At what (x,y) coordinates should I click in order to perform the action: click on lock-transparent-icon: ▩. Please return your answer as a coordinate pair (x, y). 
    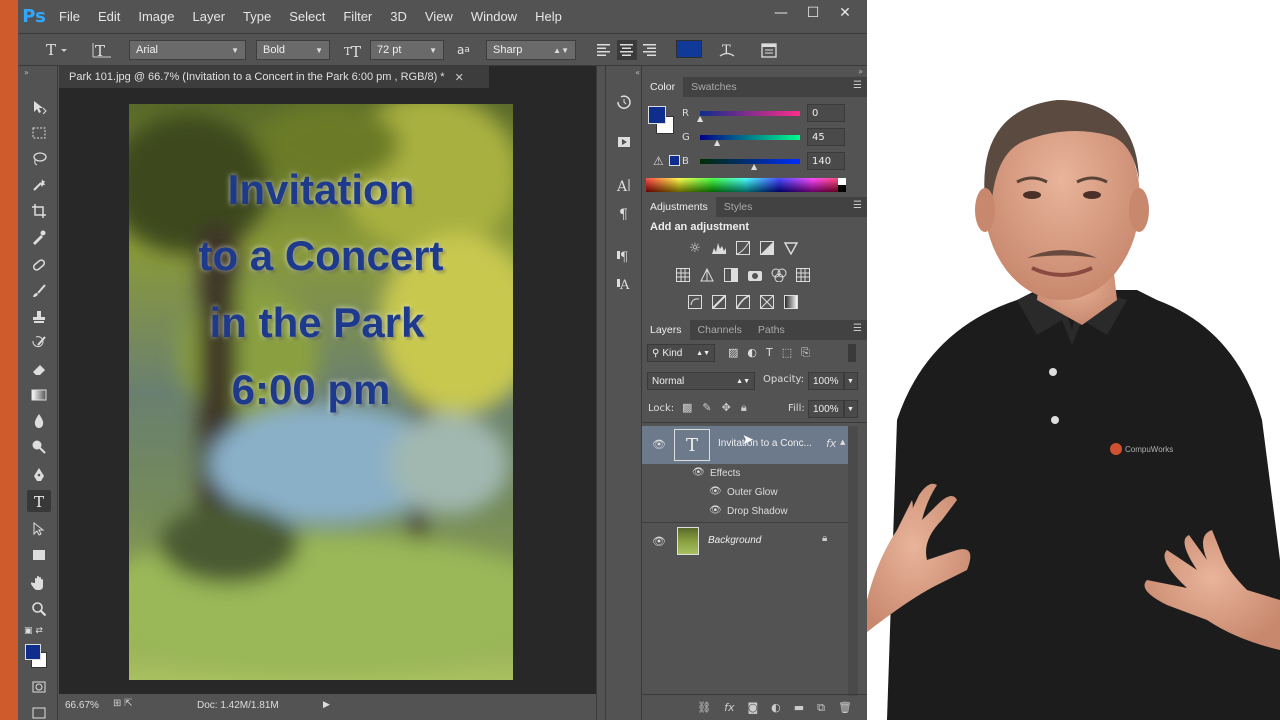
    Looking at the image, I should click on (687, 408).